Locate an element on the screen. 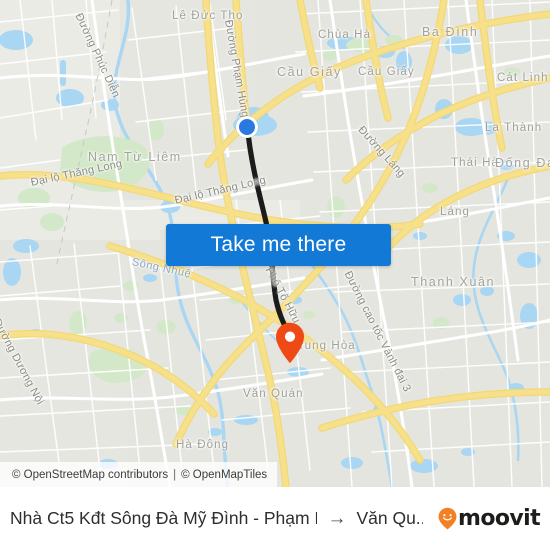 The width and height of the screenshot is (550, 550). moovit-pin-icon is located at coordinates (447, 518).